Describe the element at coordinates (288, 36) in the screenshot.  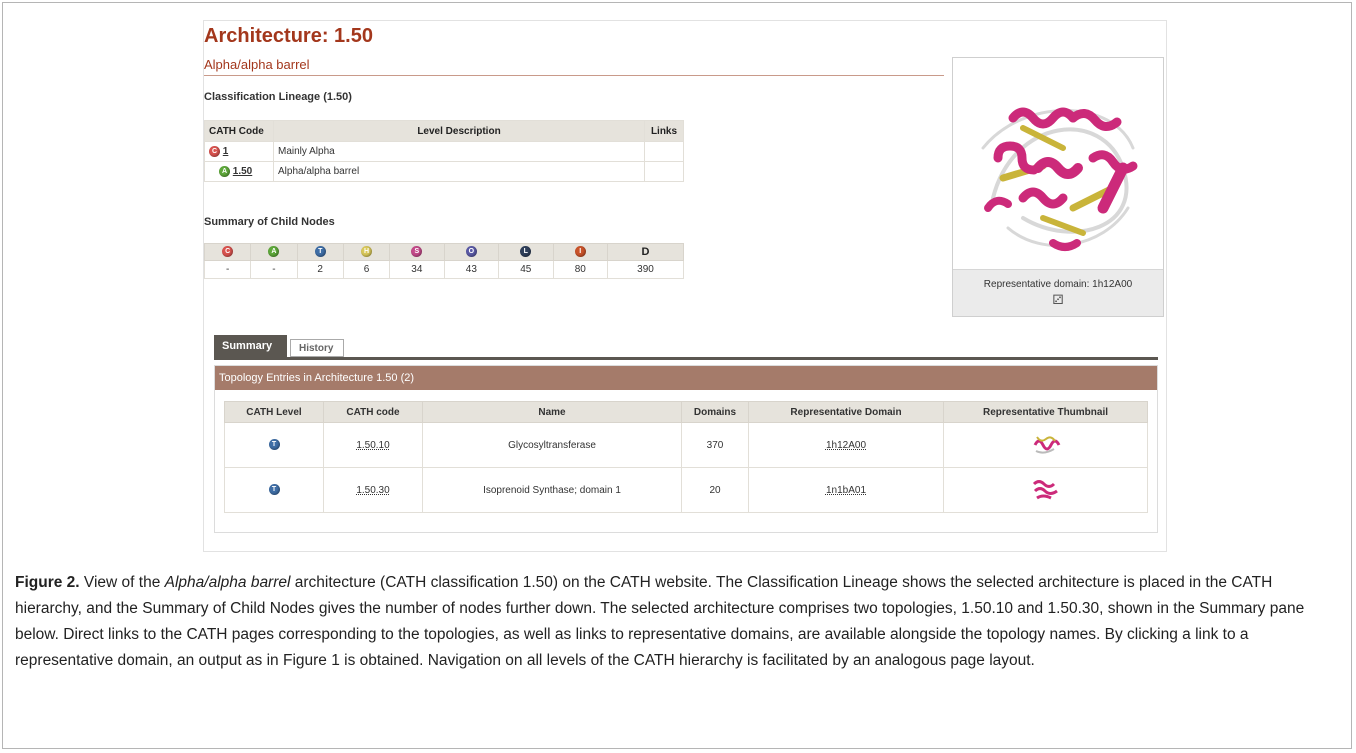
I see `architecture-title: Architecture: 1.50` at that location.